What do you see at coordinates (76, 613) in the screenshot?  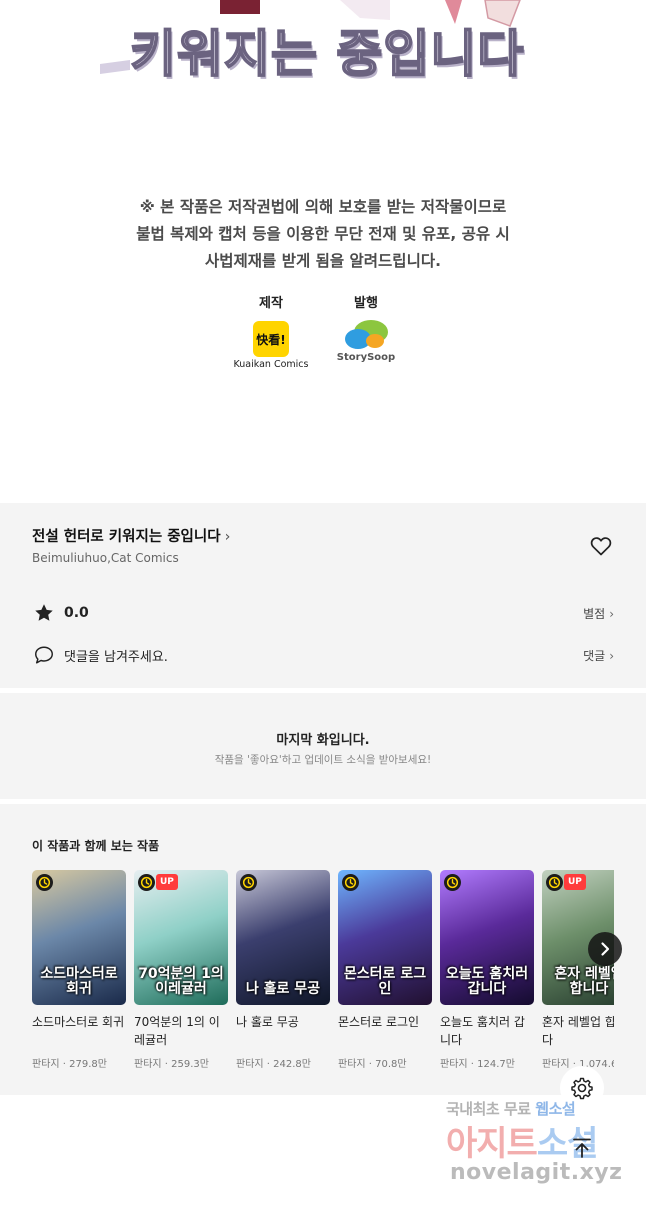 I see `rating-value: 0.0` at bounding box center [76, 613].